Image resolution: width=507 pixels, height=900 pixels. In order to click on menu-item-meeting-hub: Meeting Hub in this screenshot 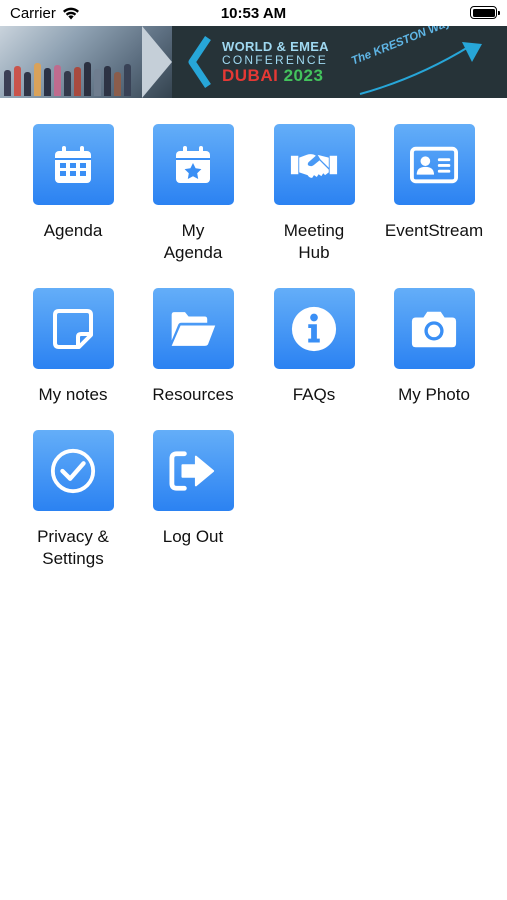, I will do `click(314, 194)`.